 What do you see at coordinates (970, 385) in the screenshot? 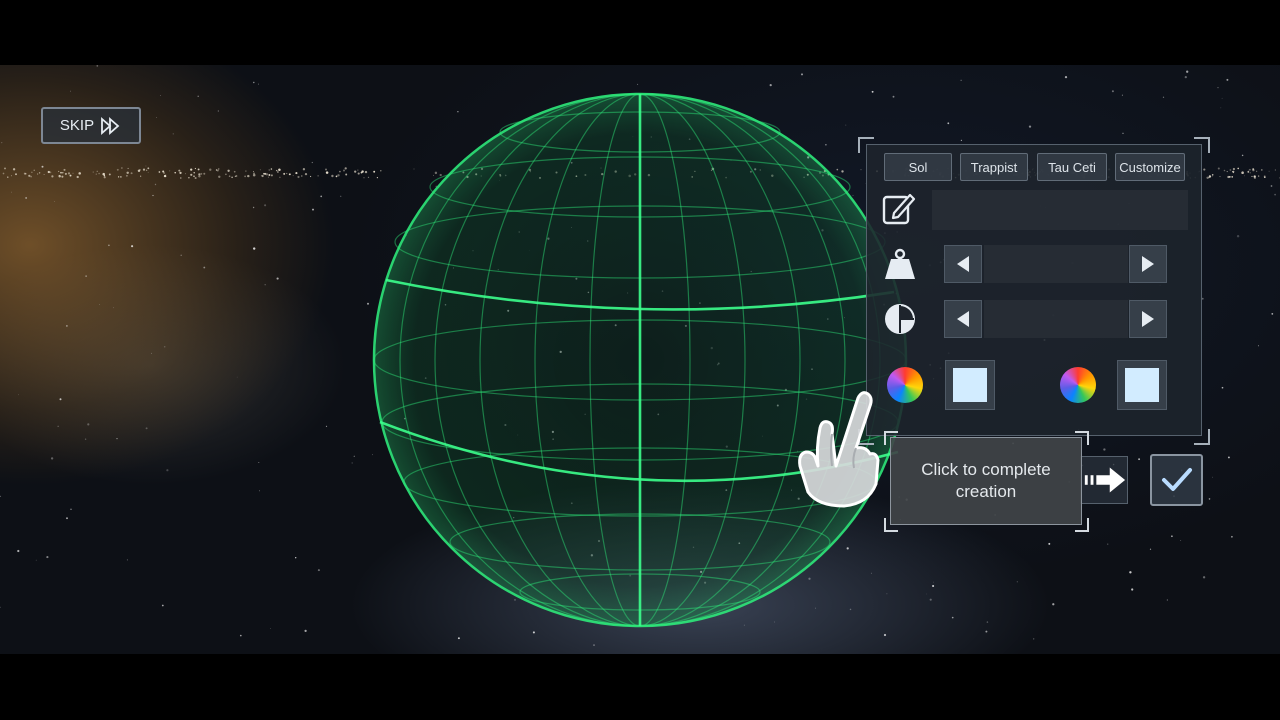
I see `primary-color-swatch` at bounding box center [970, 385].